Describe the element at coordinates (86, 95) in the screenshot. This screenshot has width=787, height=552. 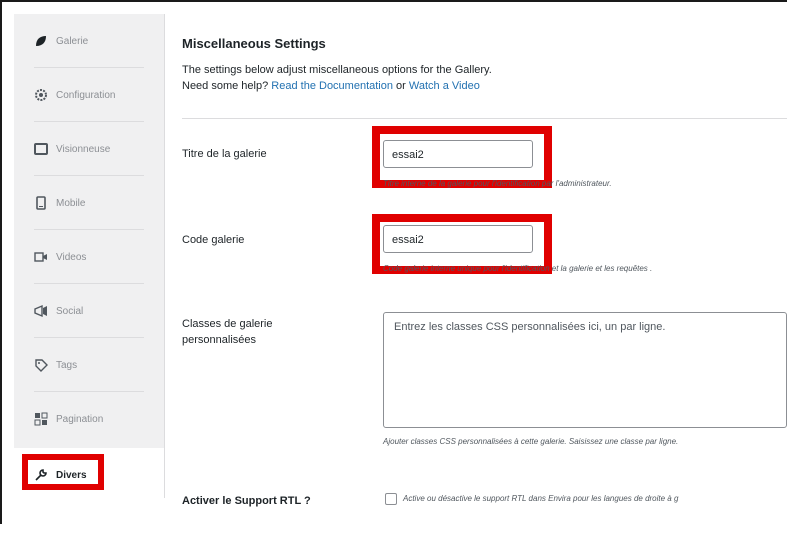
I see `sidebar-item-label: Configuration` at that location.